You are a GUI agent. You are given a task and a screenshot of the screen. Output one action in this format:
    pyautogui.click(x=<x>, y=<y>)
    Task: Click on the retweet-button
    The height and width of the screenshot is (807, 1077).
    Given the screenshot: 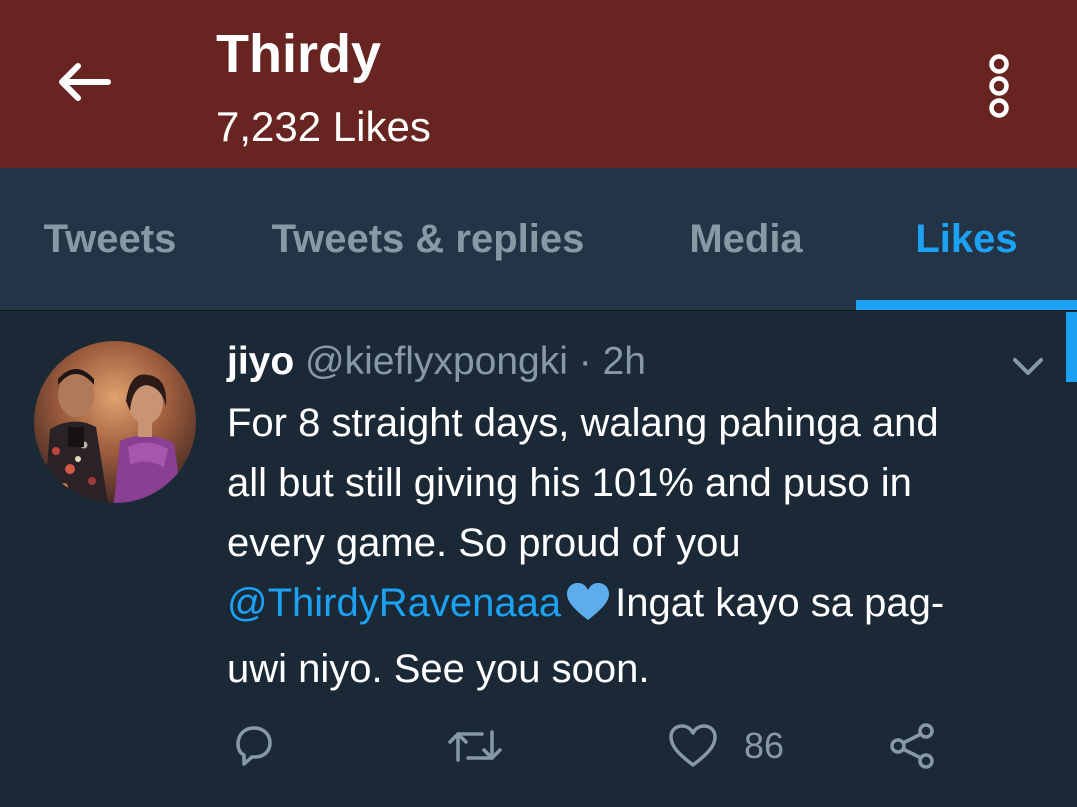 What is the action you would take?
    pyautogui.click(x=475, y=746)
    